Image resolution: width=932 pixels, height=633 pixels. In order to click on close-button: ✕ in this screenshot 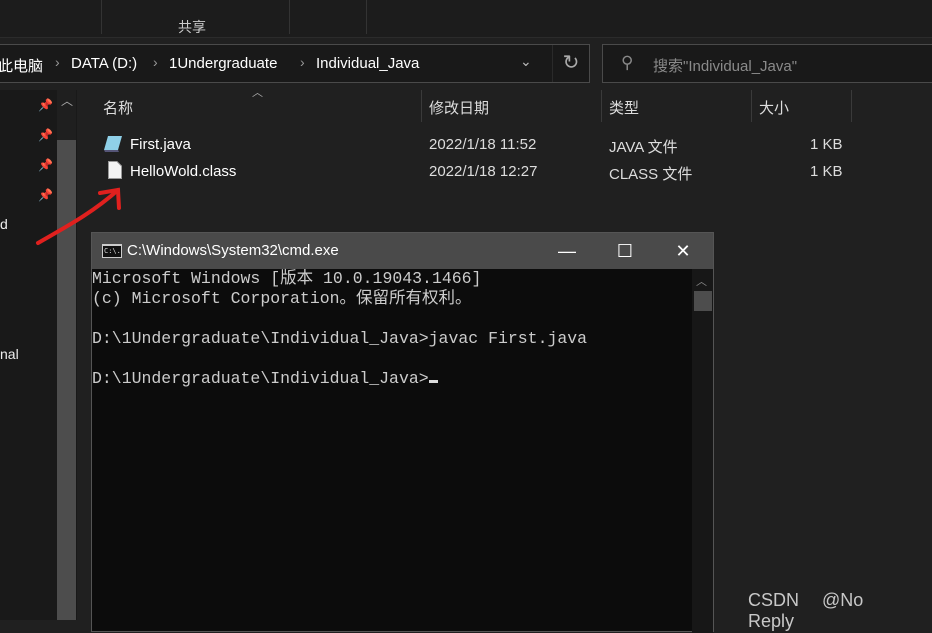, I will do `click(683, 251)`.